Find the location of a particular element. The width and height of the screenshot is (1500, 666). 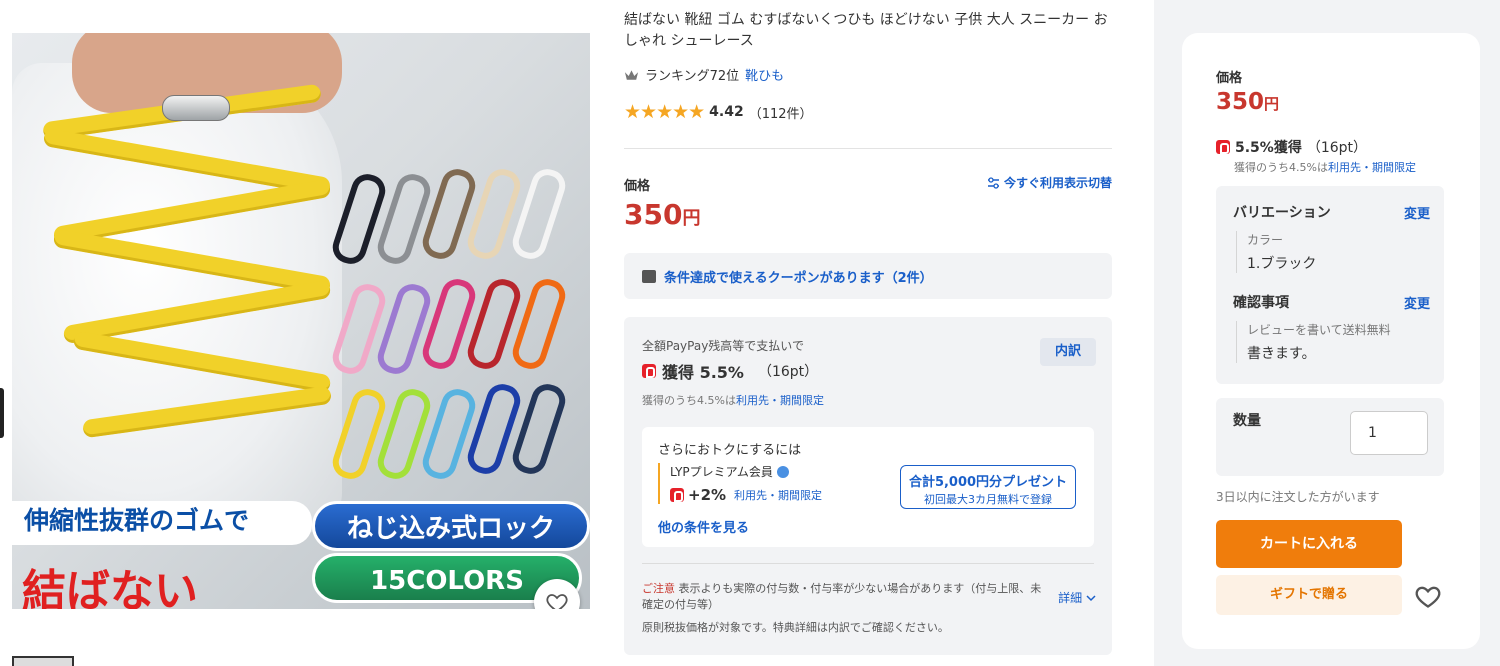

price-value: 350円 is located at coordinates (662, 214).